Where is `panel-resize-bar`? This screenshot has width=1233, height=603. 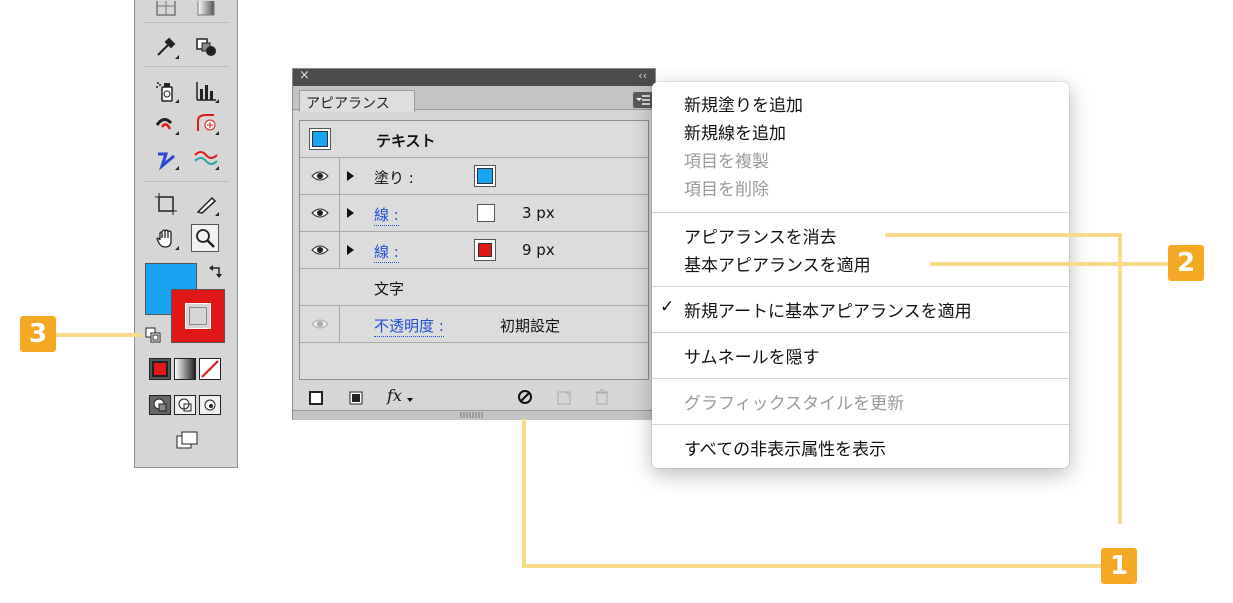 panel-resize-bar is located at coordinates (474, 415).